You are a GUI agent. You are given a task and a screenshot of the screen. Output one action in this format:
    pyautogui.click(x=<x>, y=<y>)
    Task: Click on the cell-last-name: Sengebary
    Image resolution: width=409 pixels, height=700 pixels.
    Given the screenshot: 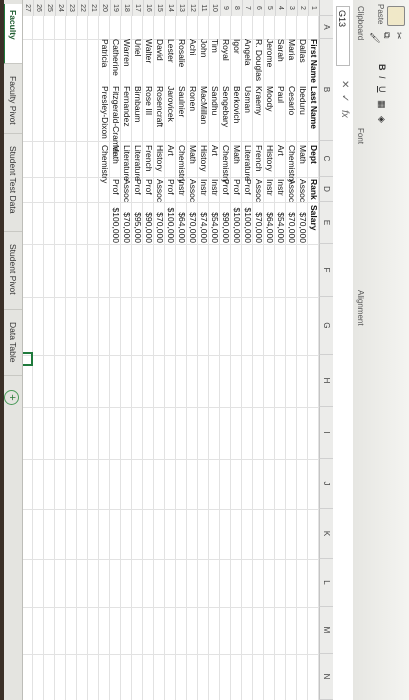 What is the action you would take?
    pyautogui.click(x=225, y=106)
    